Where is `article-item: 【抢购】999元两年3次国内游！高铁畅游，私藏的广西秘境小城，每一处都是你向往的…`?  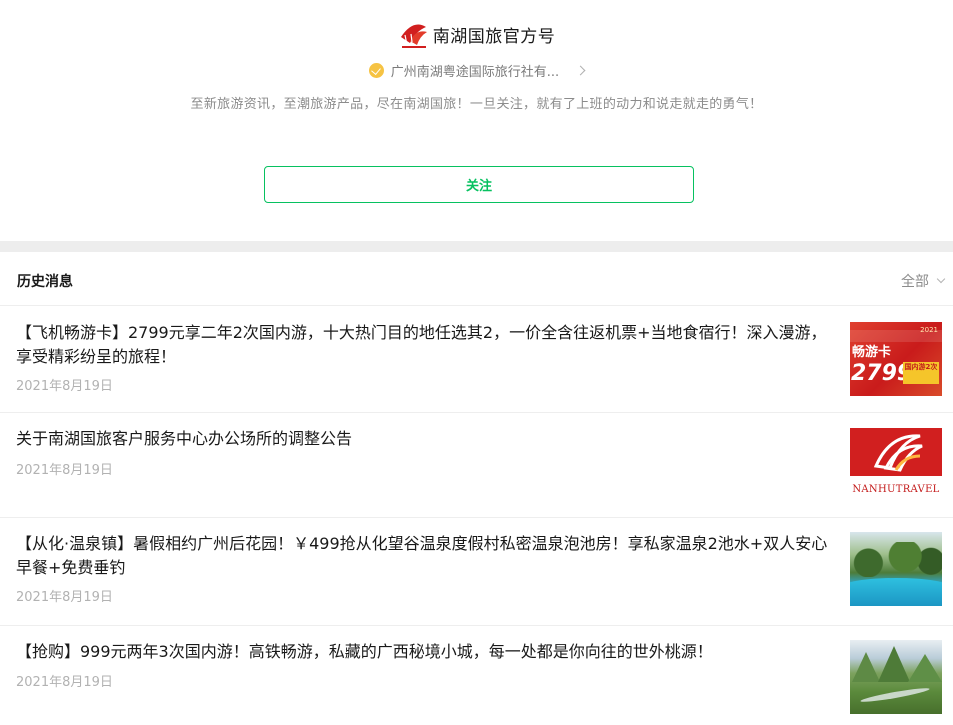 article-item: 【抢购】999元两年3次国内游！高铁畅游，私藏的广西秘境小城，每一处都是你向往的… is located at coordinates (476, 671).